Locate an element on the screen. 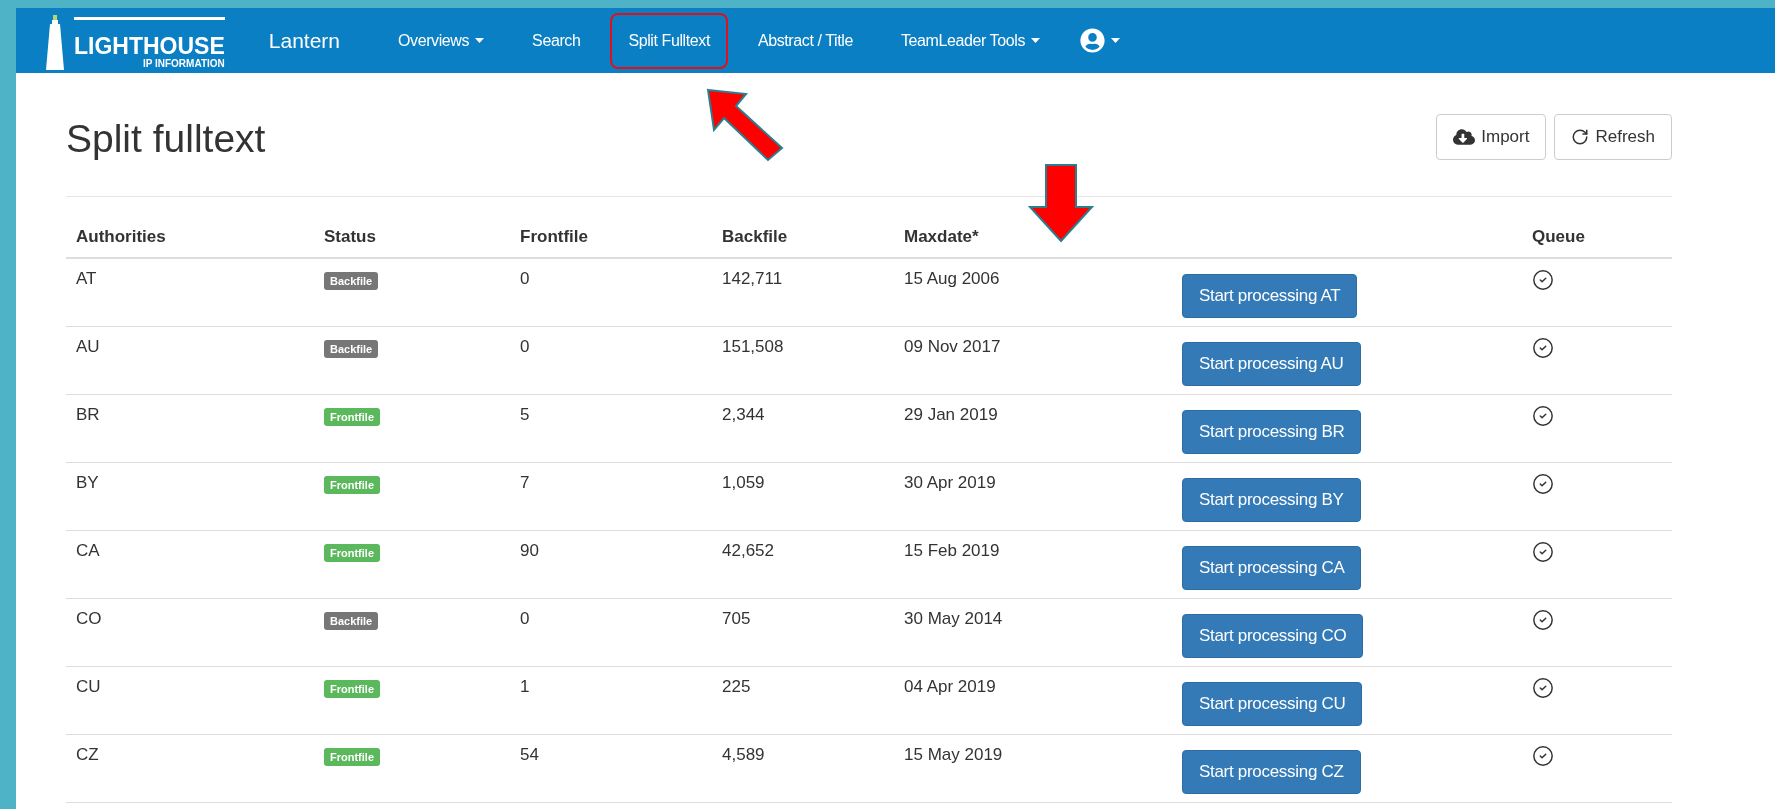 This screenshot has height=809, width=1775. table-cell: 90 is located at coordinates (611, 564).